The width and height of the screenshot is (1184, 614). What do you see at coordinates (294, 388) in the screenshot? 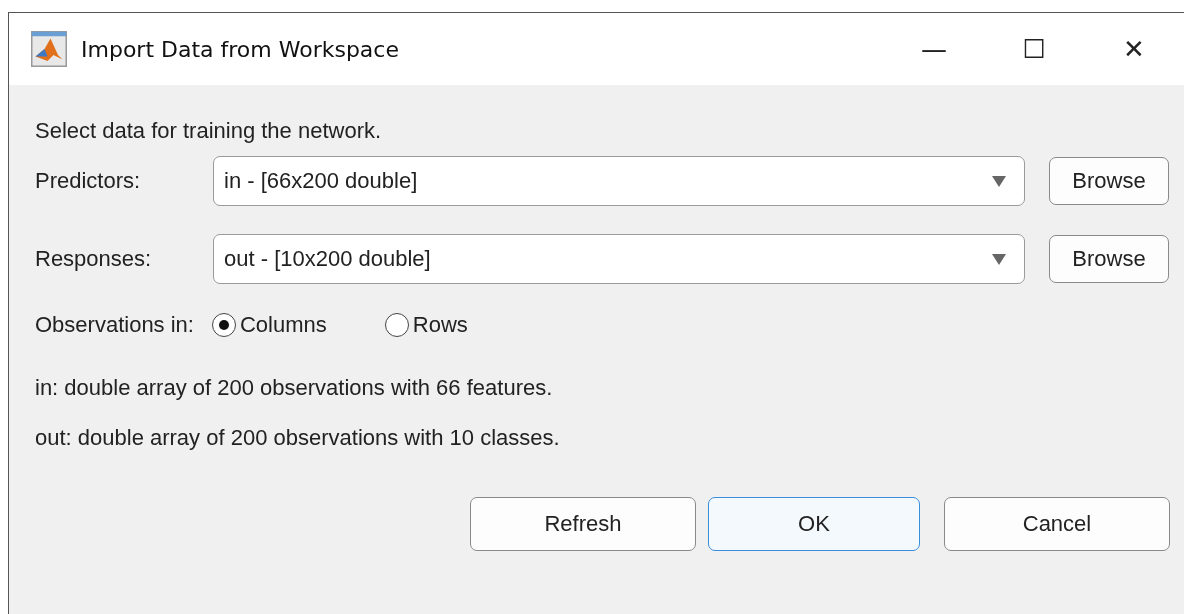
I see `info-text: in: double array of 200 observations with 66 features.` at bounding box center [294, 388].